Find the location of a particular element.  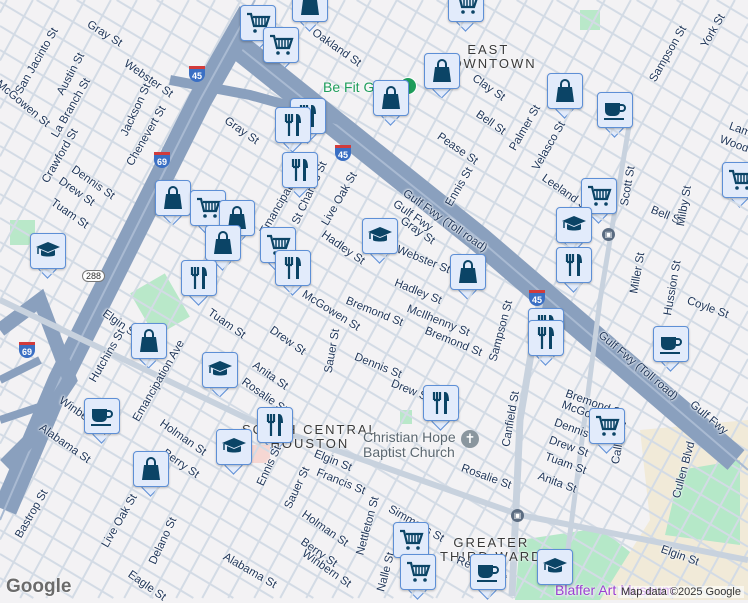

sr288-shield-icon: 288 is located at coordinates (94, 276).